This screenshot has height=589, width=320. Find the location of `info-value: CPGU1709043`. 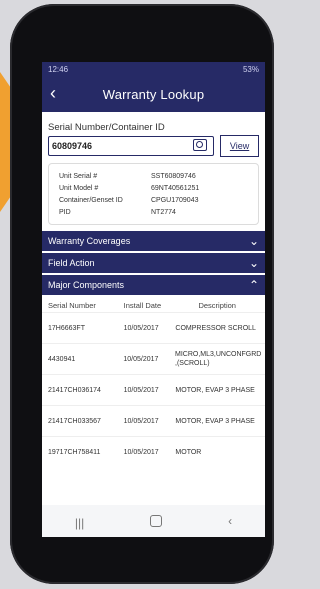

info-value: CPGU1709043 is located at coordinates (175, 200).